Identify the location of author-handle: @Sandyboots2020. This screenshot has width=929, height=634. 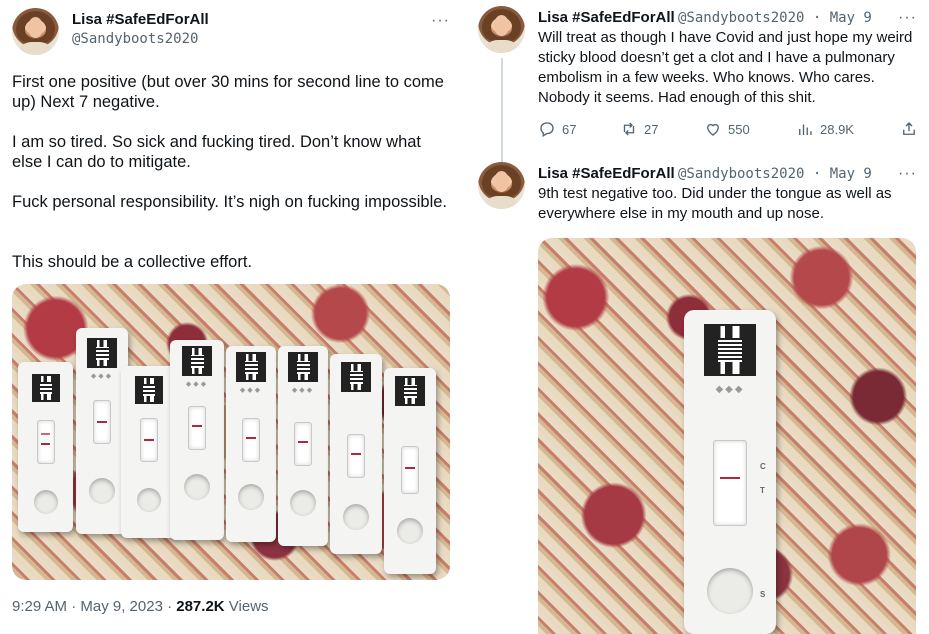
(135, 39).